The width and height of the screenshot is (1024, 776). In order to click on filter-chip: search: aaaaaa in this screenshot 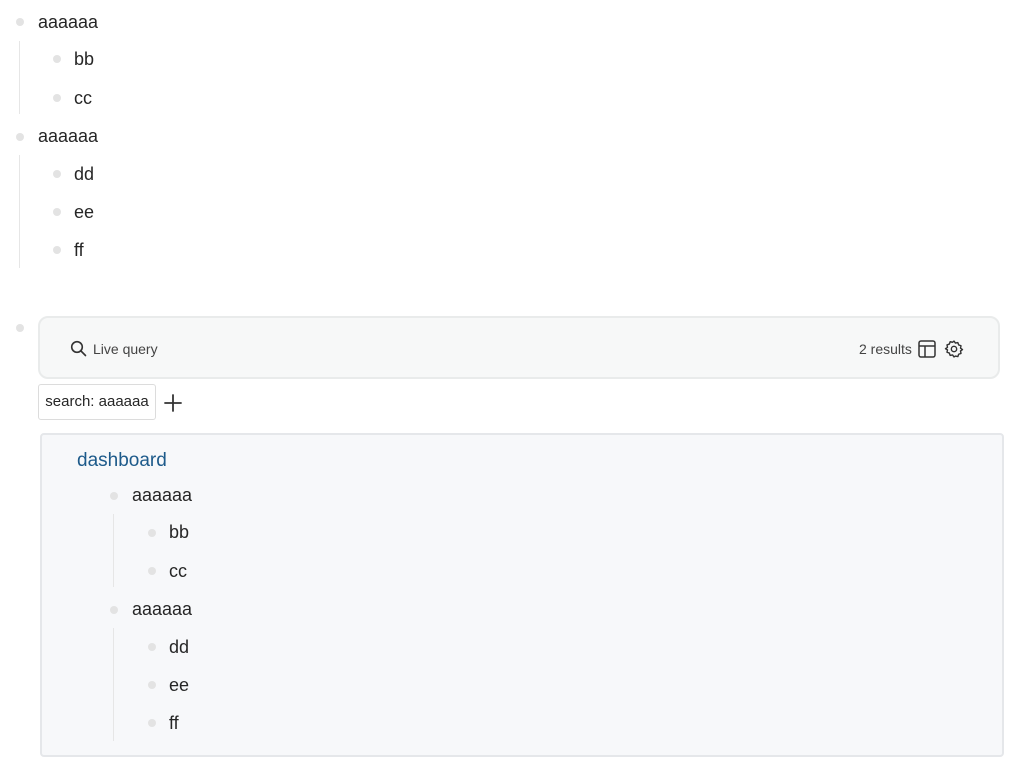, I will do `click(97, 402)`.